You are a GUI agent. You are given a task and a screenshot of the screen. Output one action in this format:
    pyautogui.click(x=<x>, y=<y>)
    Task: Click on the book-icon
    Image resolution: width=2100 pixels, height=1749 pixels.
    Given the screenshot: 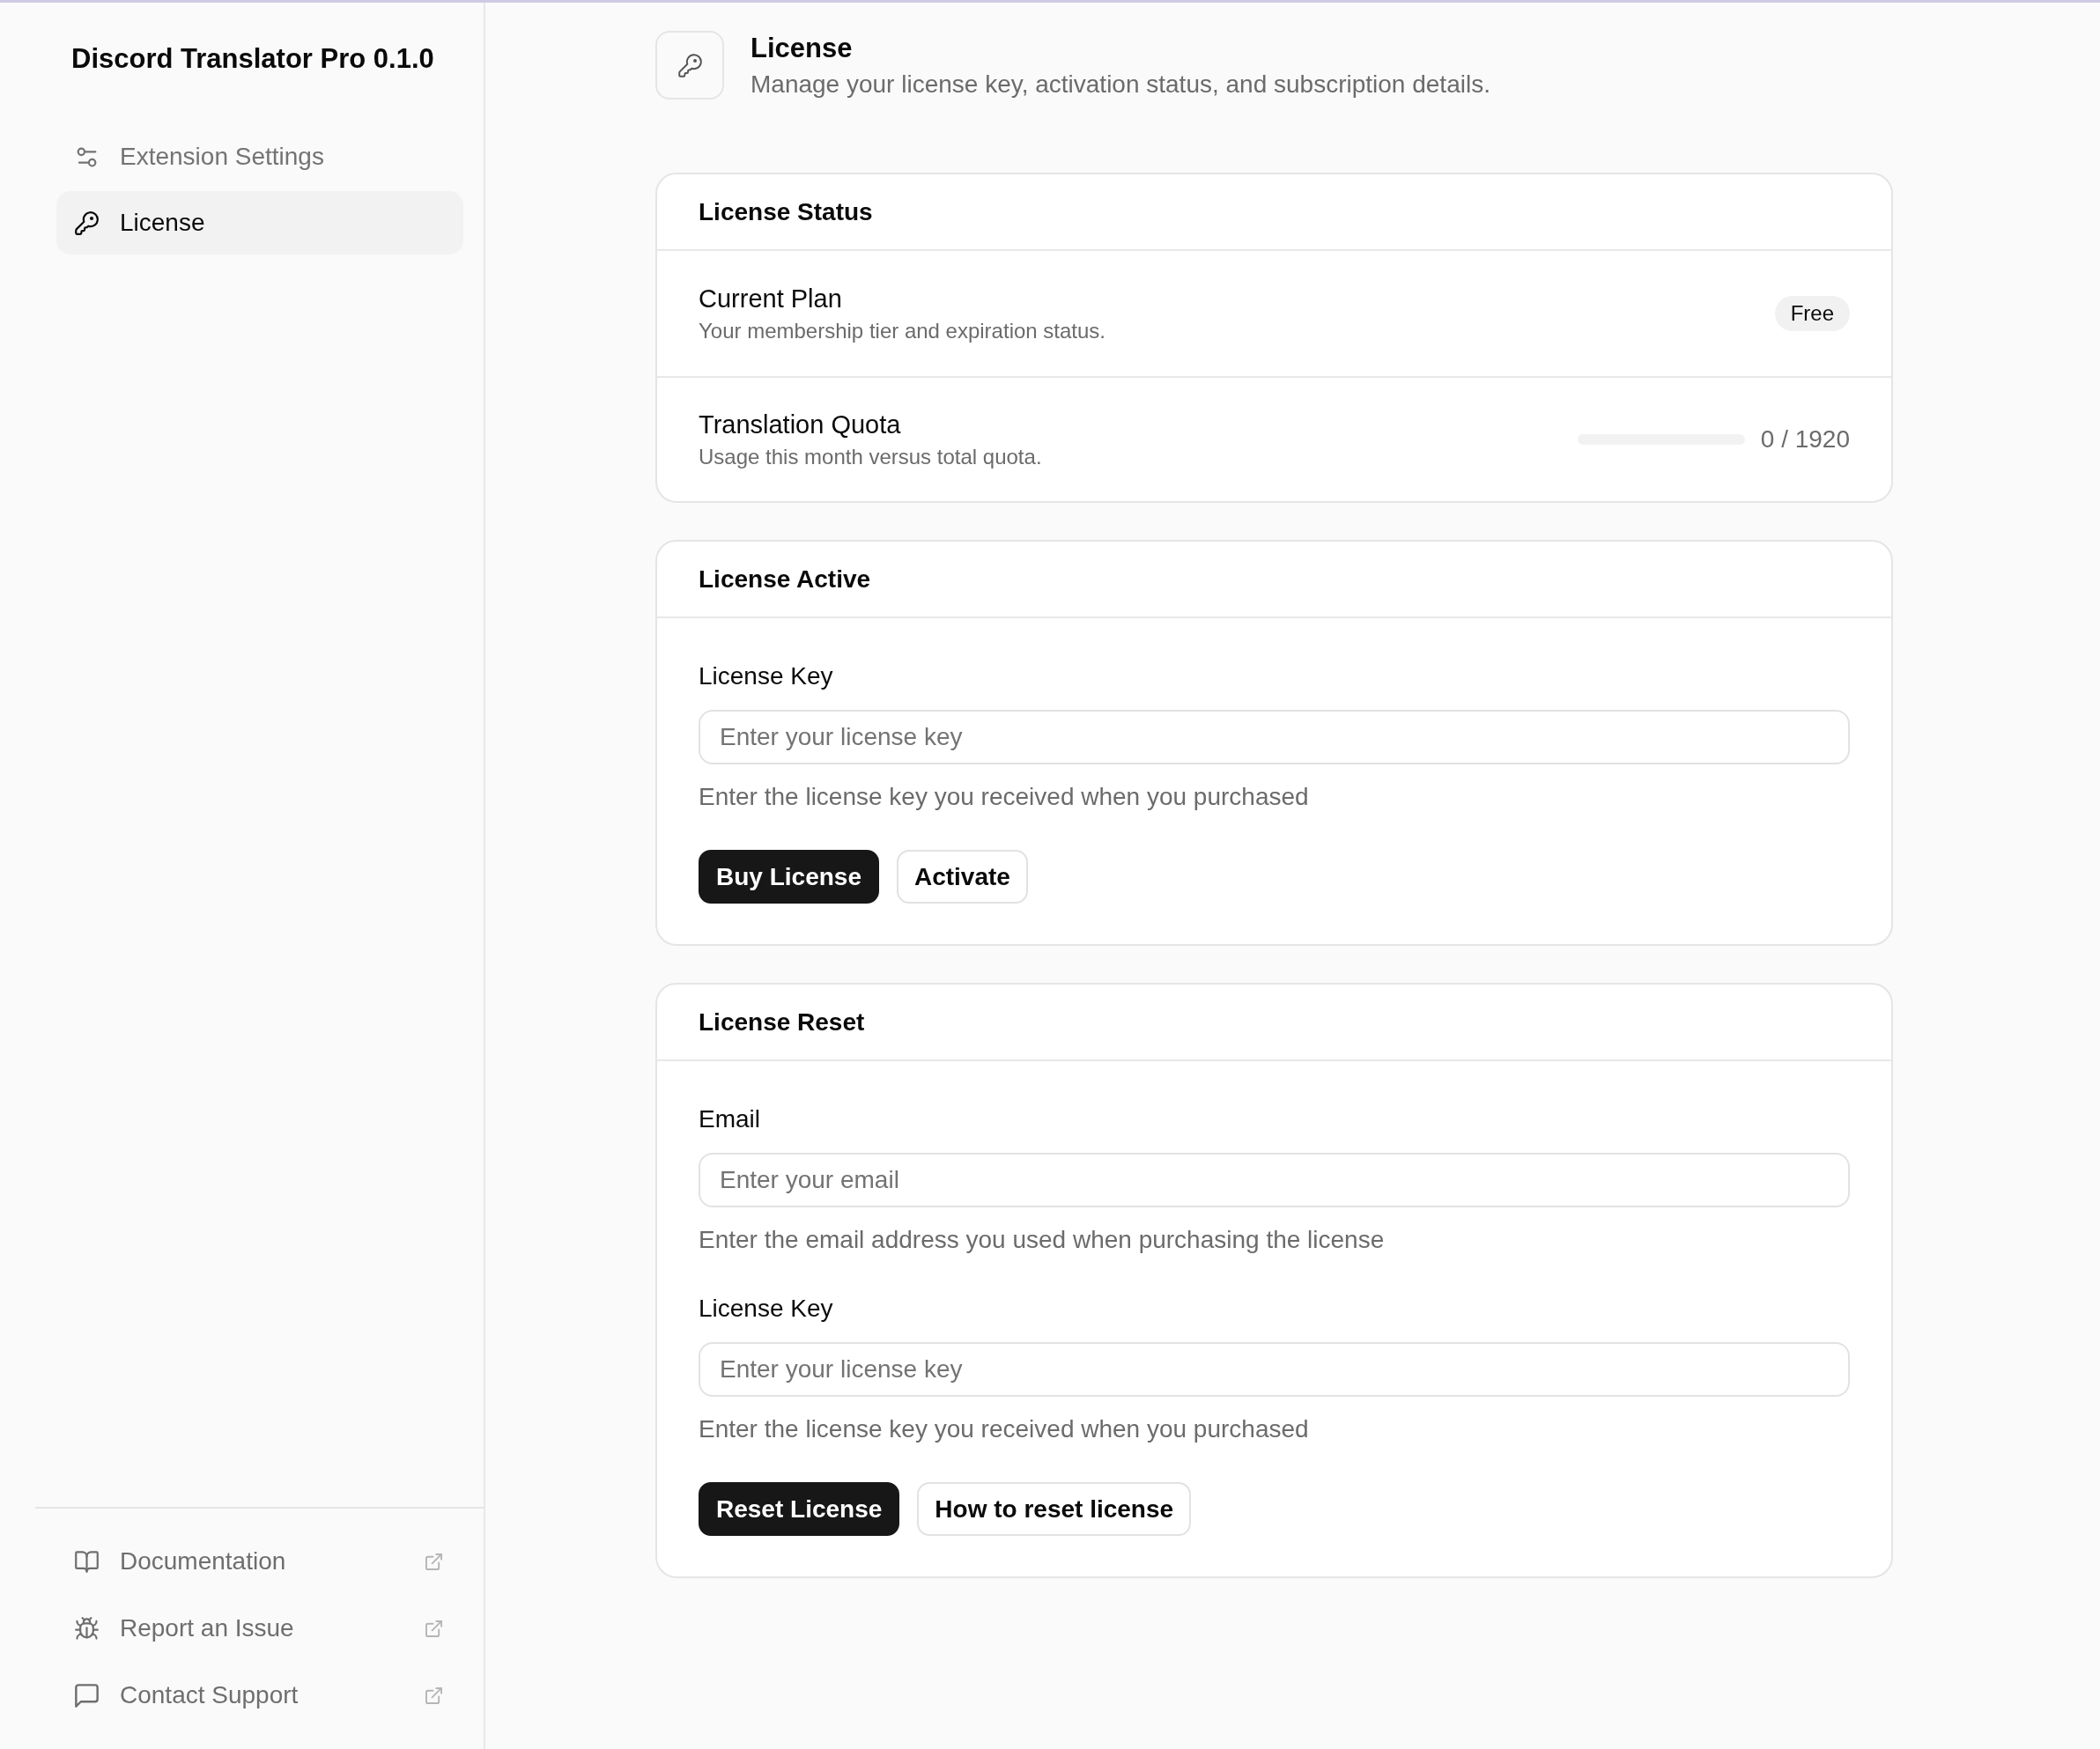 What is the action you would take?
    pyautogui.click(x=87, y=1562)
    